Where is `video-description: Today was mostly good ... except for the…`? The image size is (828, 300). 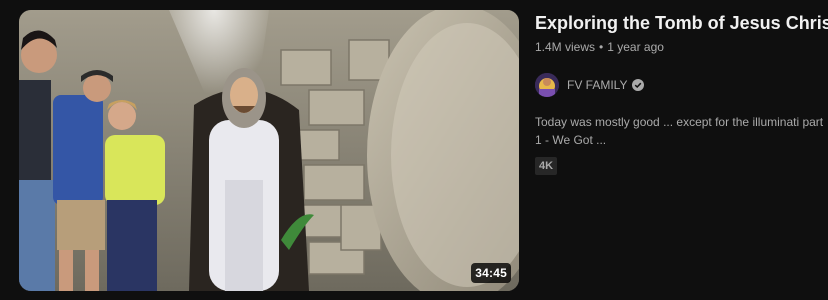 video-description: Today was mostly good ... except for the… is located at coordinates (679, 131).